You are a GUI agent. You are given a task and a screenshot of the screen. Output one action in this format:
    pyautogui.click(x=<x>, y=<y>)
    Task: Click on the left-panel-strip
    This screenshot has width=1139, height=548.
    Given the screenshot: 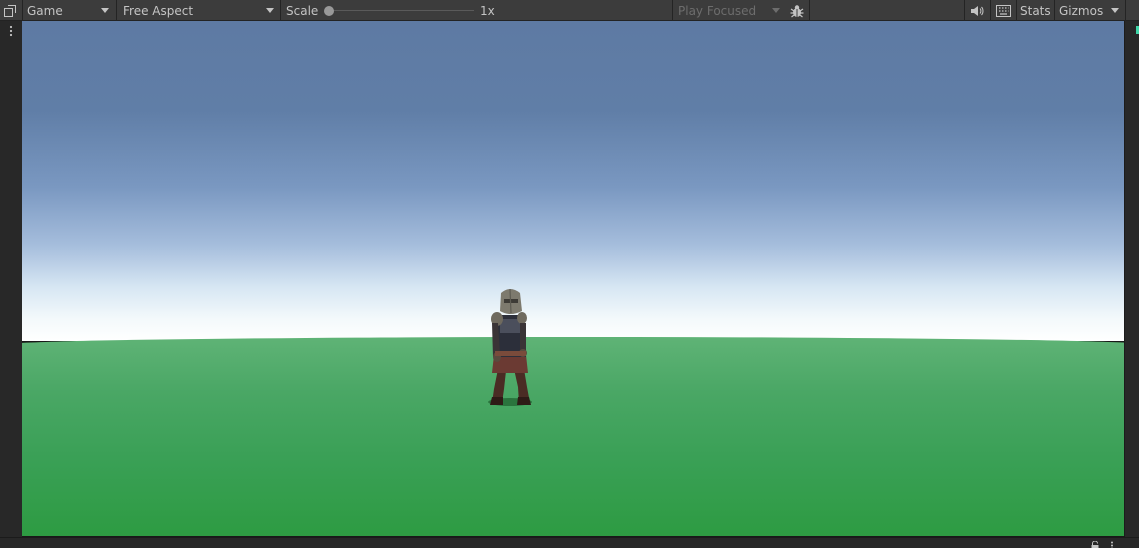 What is the action you would take?
    pyautogui.click(x=11, y=279)
    